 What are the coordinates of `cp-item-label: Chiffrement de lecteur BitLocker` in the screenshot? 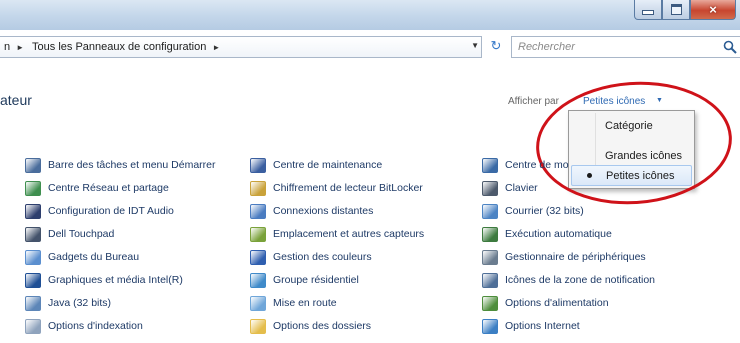 It's located at (348, 188).